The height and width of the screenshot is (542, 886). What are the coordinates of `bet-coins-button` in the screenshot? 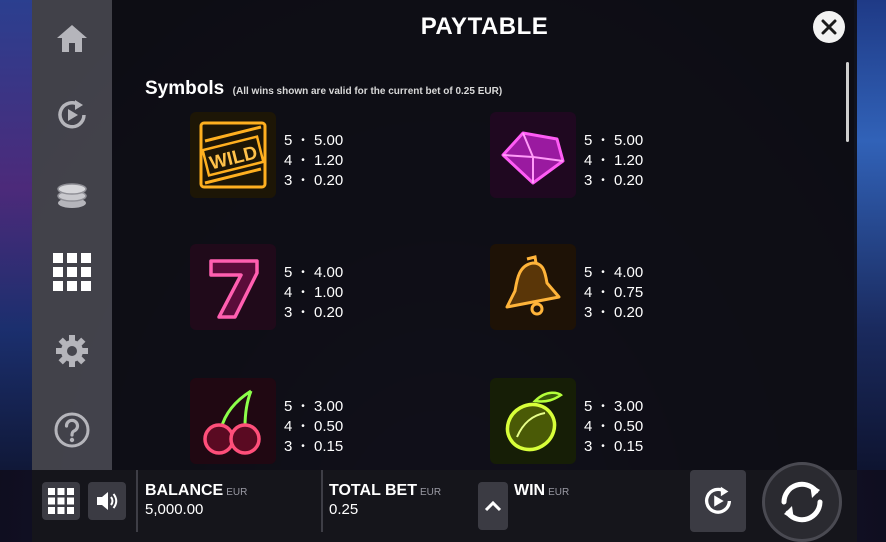 It's located at (72, 194).